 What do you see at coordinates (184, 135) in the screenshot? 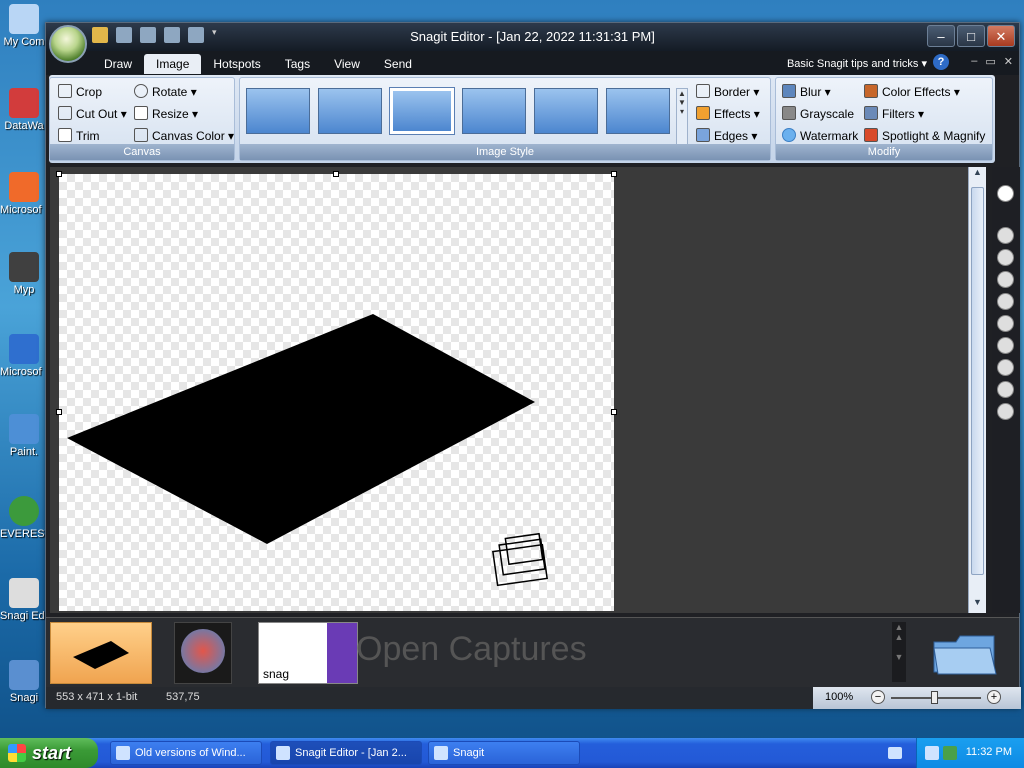
I see `canvas-color-button: Canvas Color ▾` at bounding box center [184, 135].